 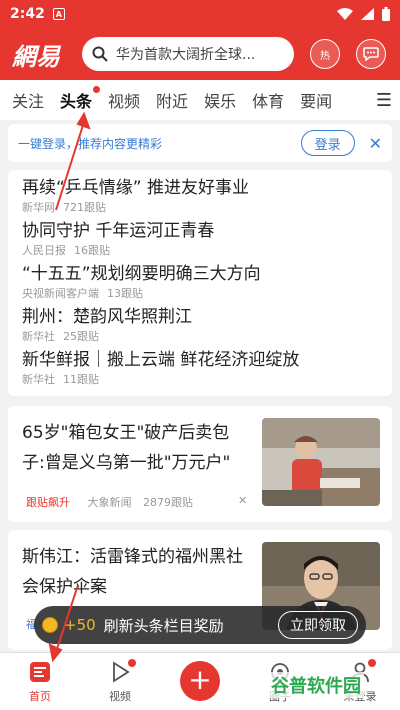 I want to click on reward-text: 刷新头条栏目奖励, so click(x=163, y=625).